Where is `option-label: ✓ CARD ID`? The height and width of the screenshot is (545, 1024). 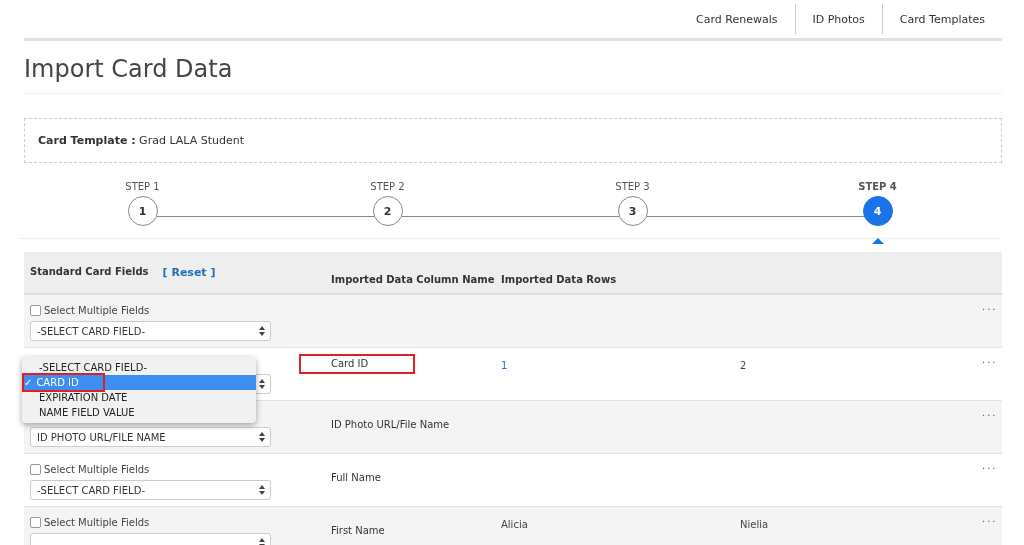 option-label: ✓ CARD ID is located at coordinates (63, 382).